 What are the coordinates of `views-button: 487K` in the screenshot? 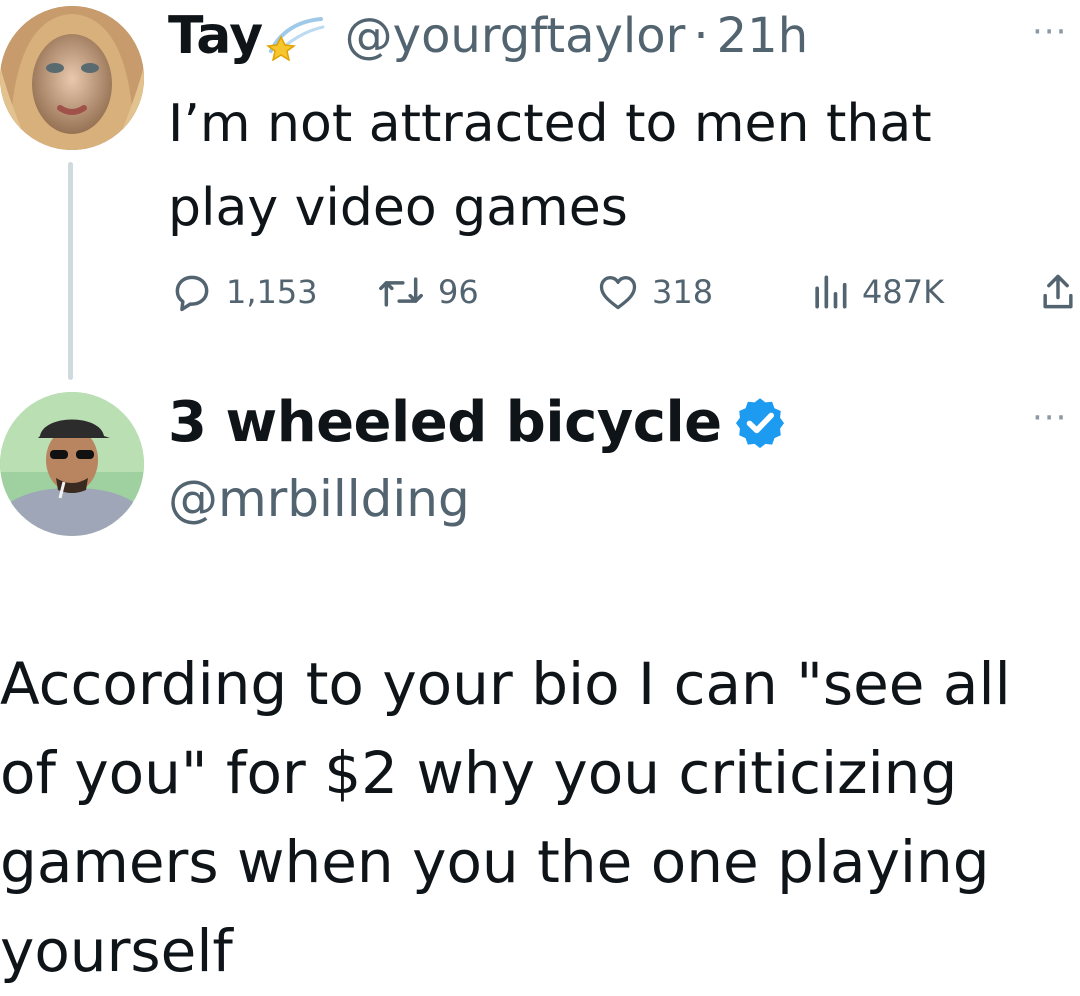 It's located at (877, 292).